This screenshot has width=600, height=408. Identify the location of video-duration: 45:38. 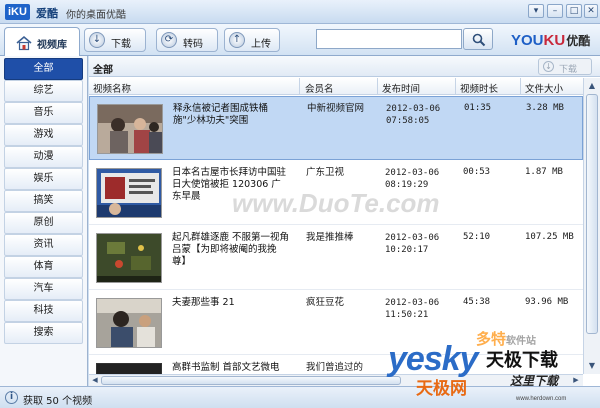
(477, 302).